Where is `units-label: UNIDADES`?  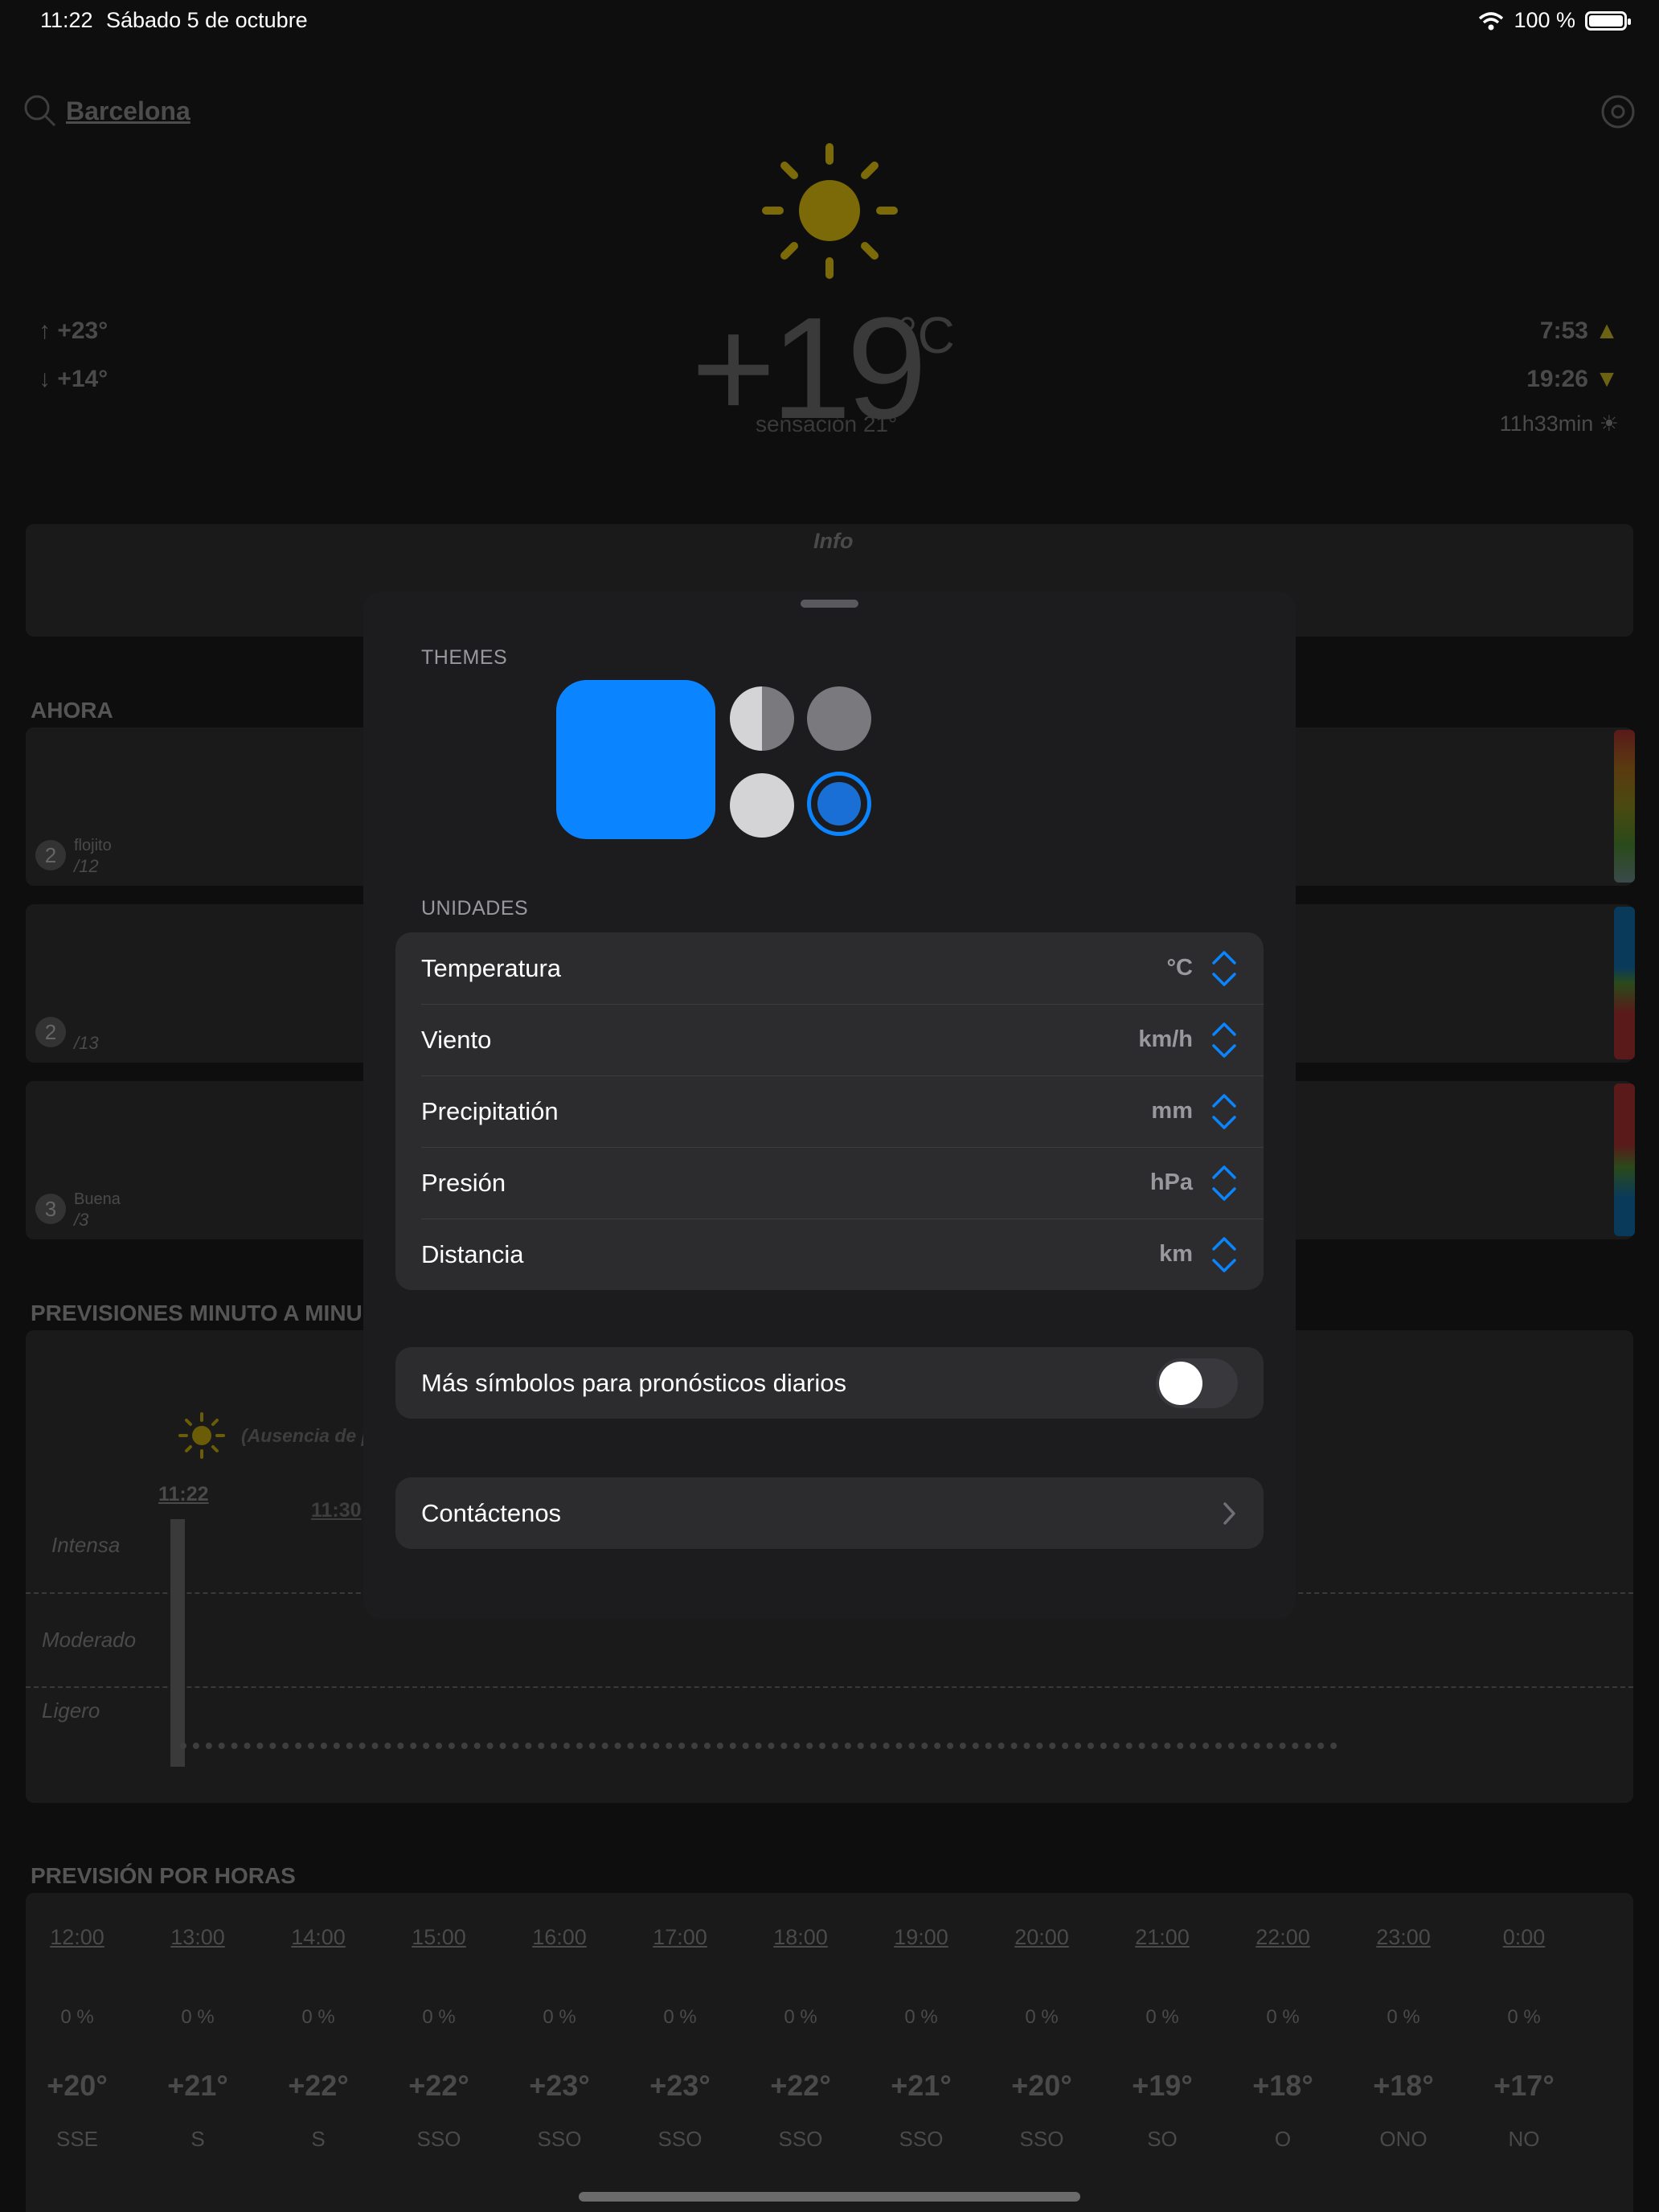
units-label: UNIDADES is located at coordinates (475, 908).